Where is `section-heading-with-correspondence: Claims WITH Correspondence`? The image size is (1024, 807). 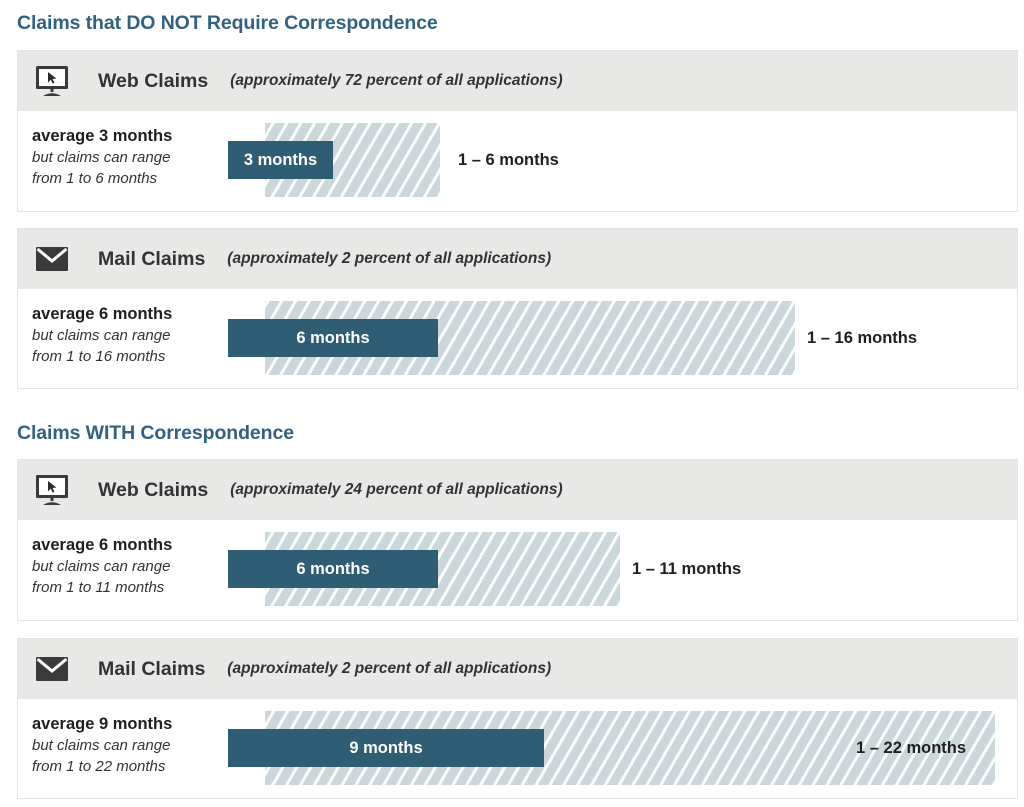
section-heading-with-correspondence: Claims WITH Correspondence is located at coordinates (155, 433).